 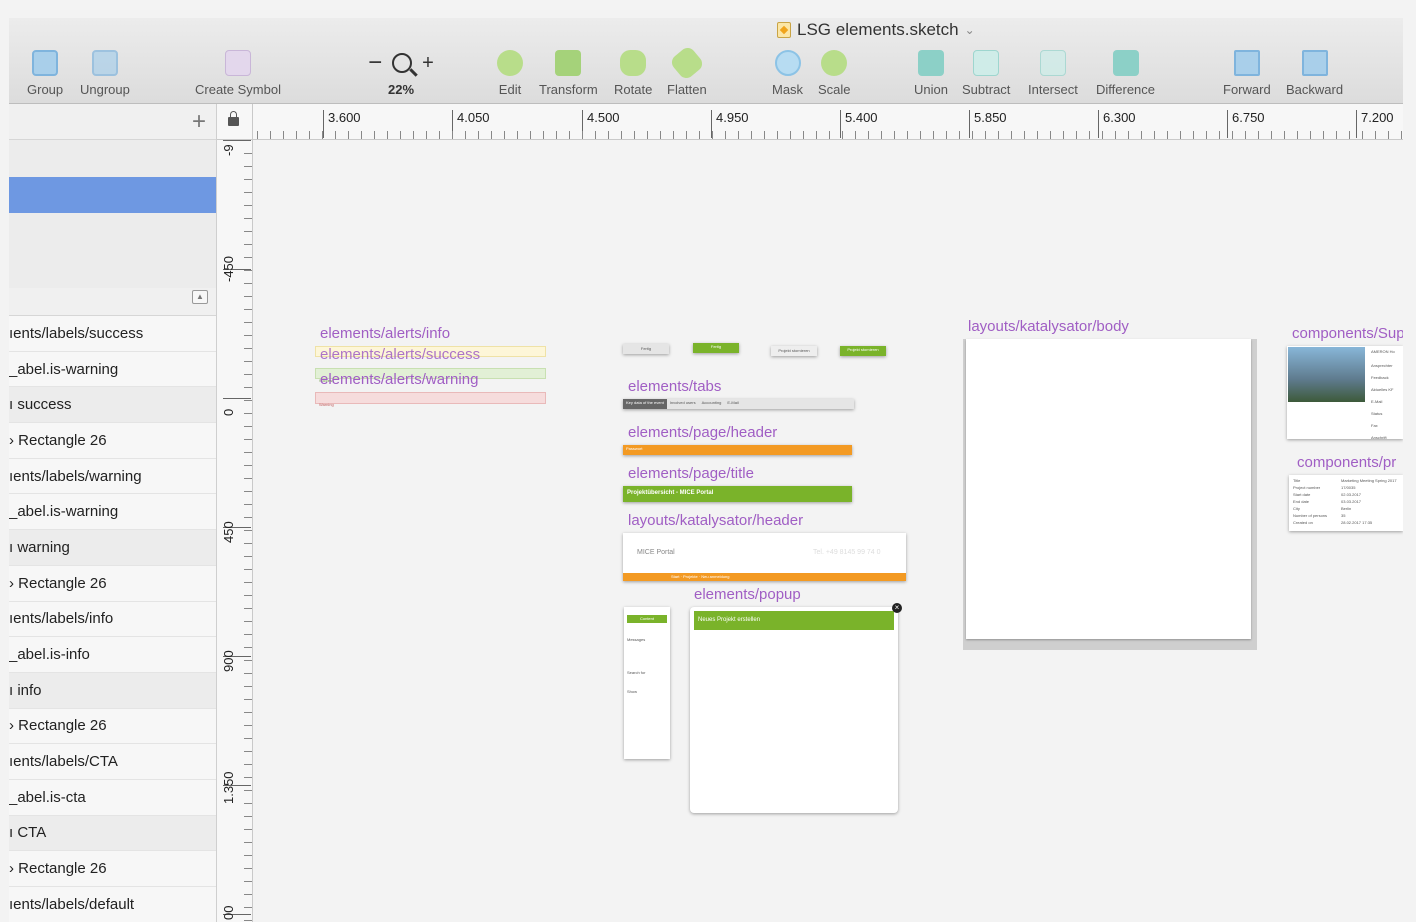 I want to click on artboard-title-tabs: elements/tabs, so click(x=674, y=386).